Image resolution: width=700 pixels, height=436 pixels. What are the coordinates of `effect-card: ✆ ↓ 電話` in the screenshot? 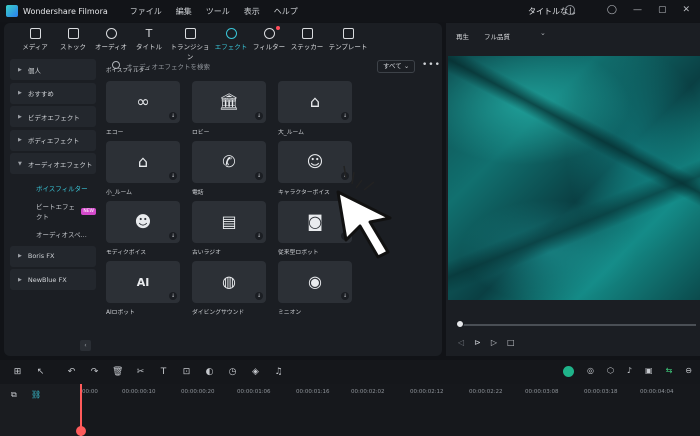 It's located at (229, 168).